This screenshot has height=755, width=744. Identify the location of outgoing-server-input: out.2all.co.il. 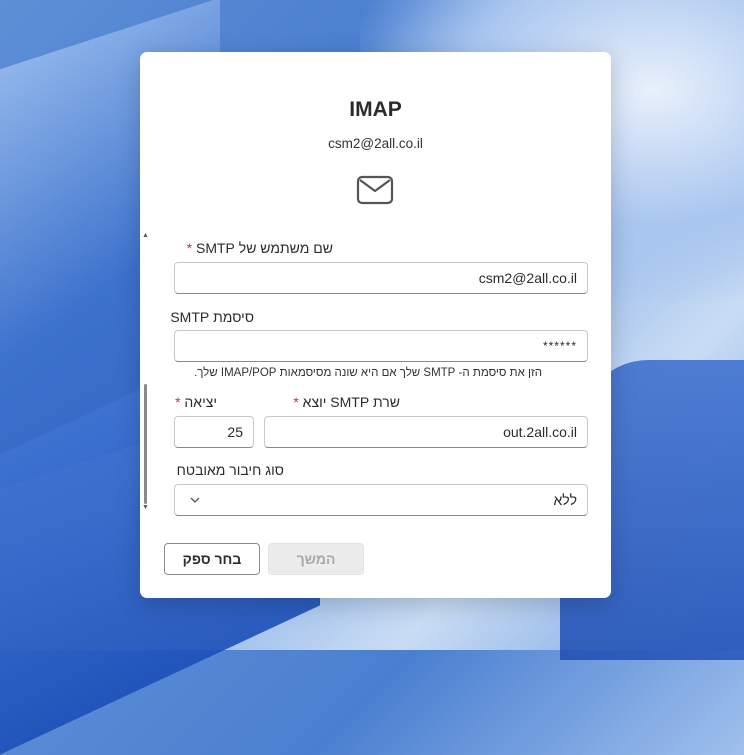
(426, 432).